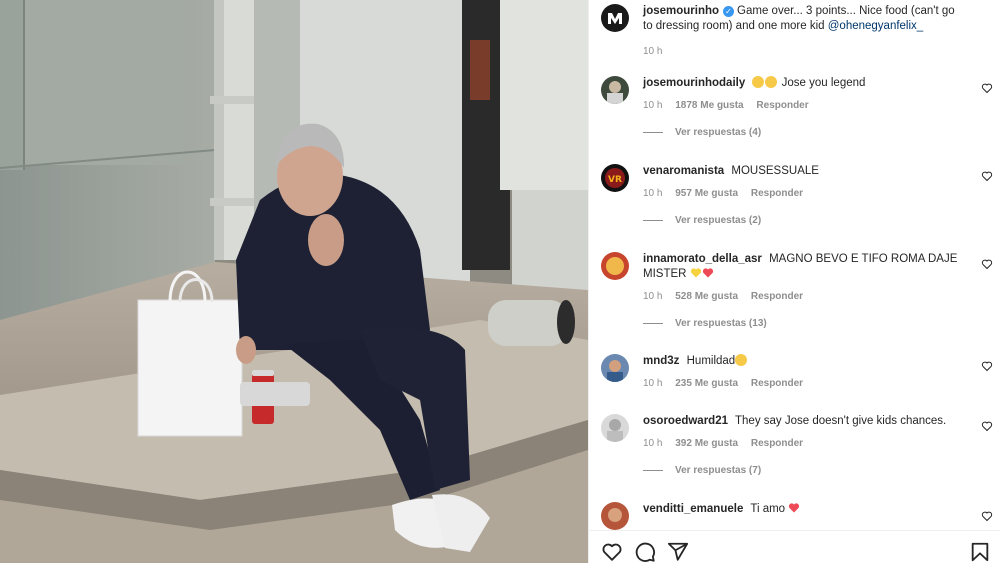 Image resolution: width=1000 pixels, height=563 pixels. I want to click on post-action-bar, so click(794, 546).